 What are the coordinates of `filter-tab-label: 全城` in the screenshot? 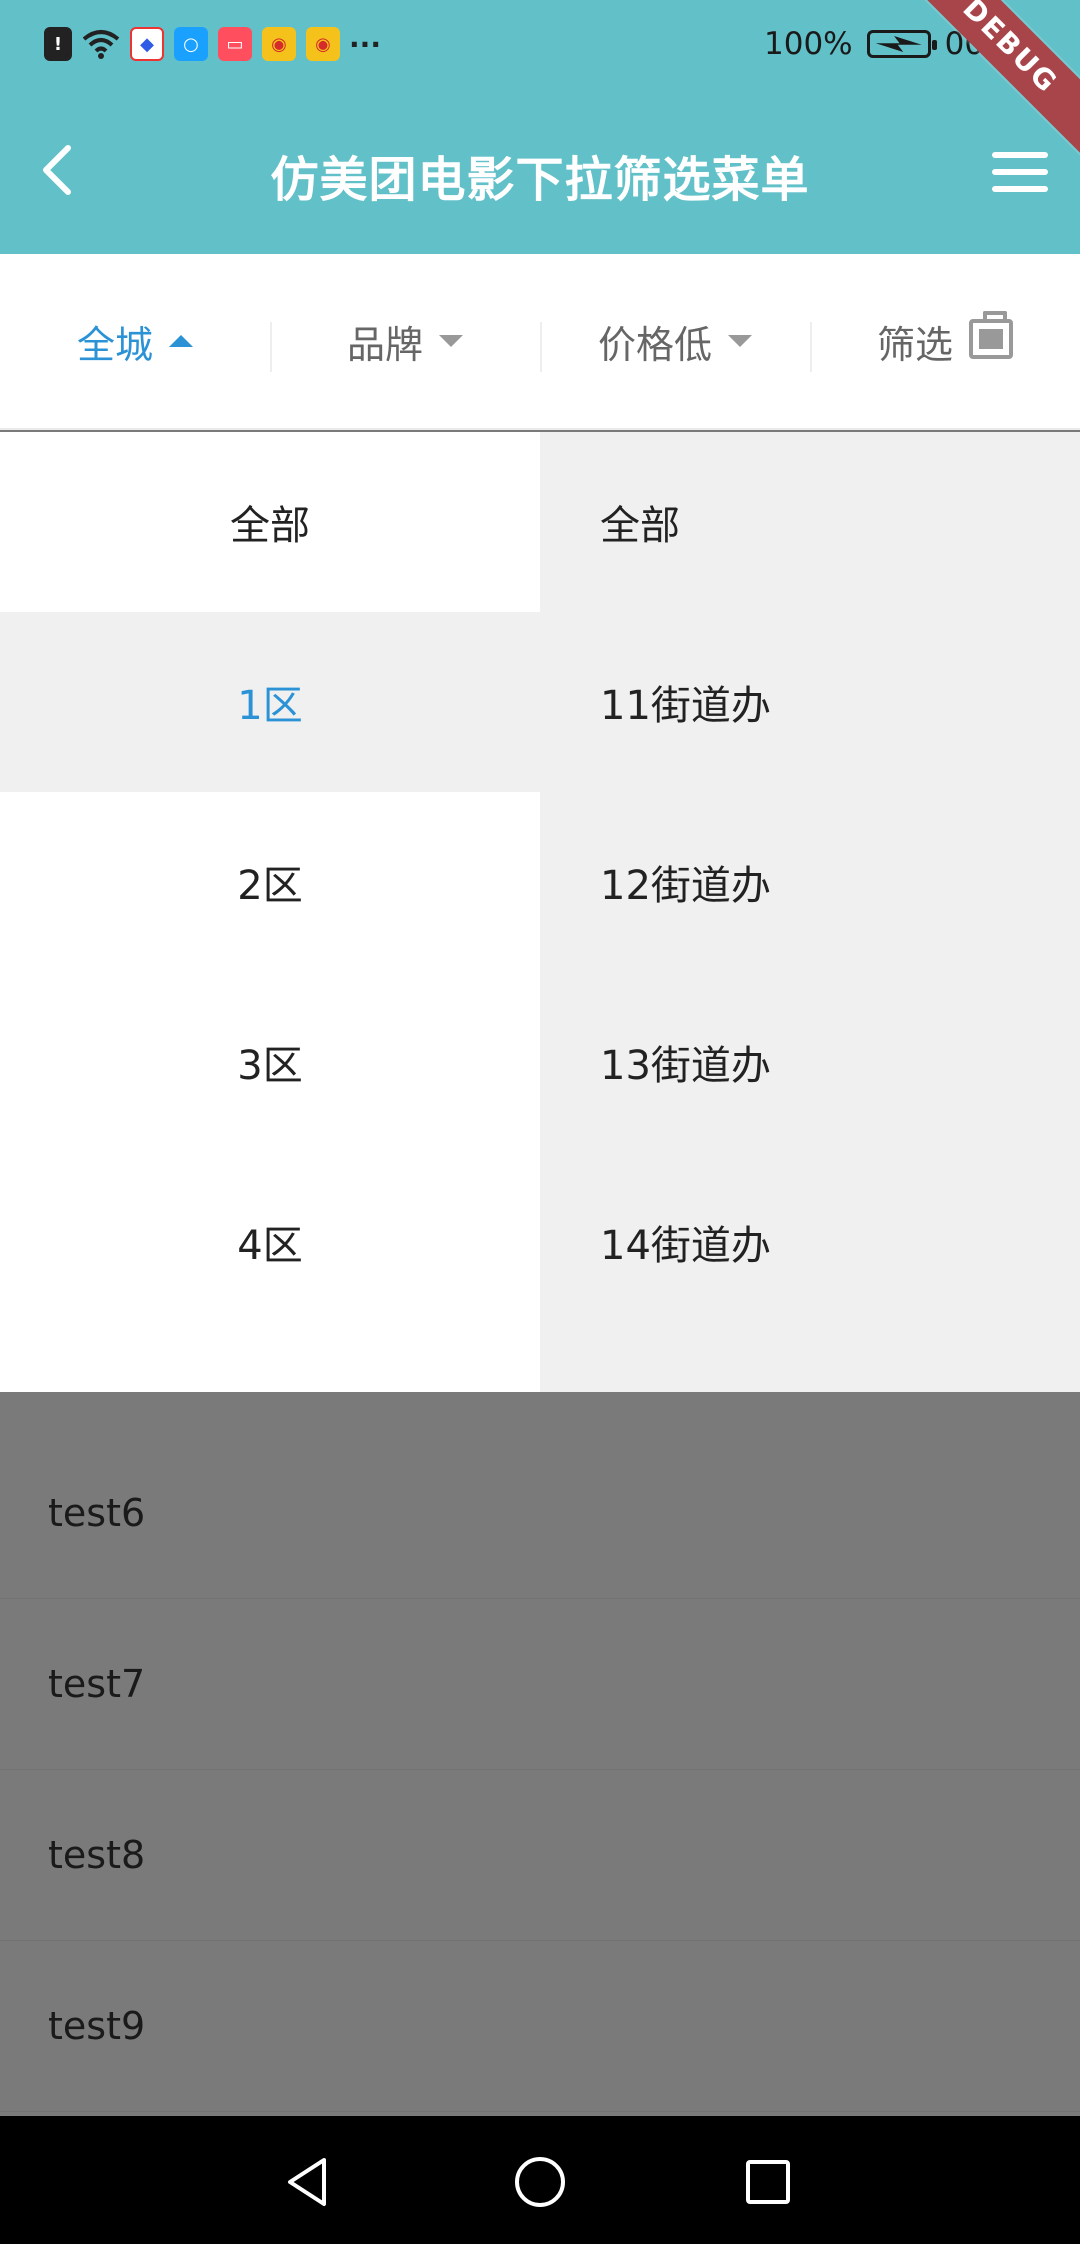 It's located at (114, 344).